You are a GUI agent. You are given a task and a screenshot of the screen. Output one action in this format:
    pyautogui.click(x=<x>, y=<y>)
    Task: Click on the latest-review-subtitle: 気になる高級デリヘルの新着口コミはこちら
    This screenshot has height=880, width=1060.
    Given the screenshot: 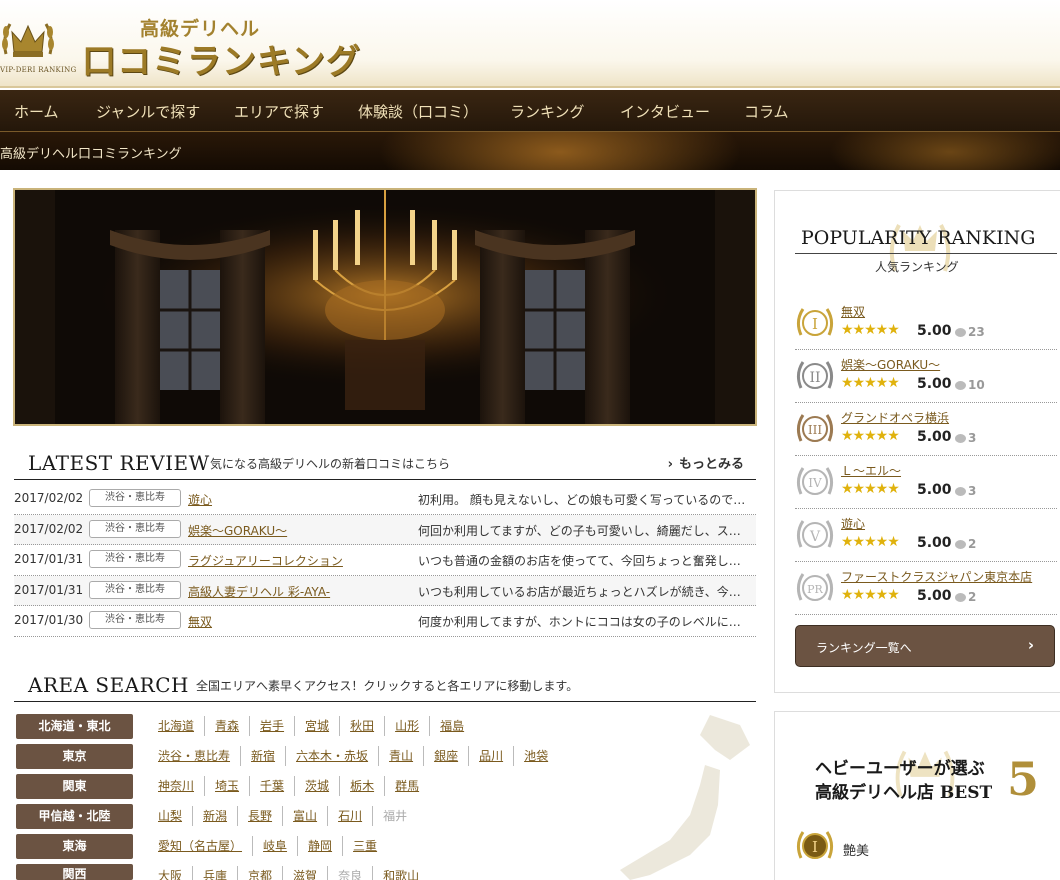 What is the action you would take?
    pyautogui.click(x=330, y=464)
    